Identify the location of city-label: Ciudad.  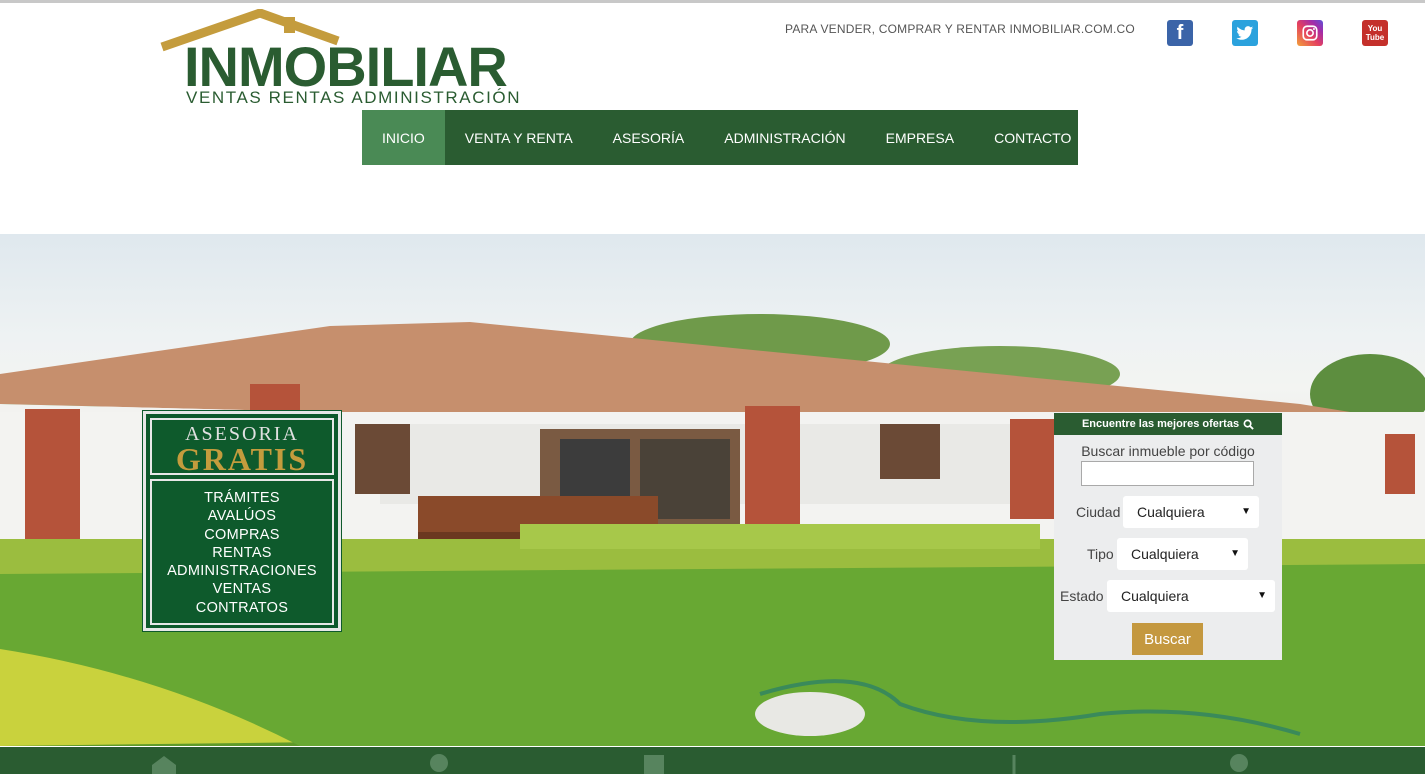
(1098, 512).